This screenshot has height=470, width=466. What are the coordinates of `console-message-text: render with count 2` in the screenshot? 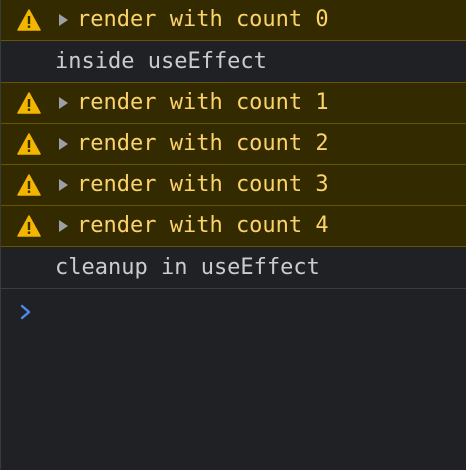 It's located at (203, 143).